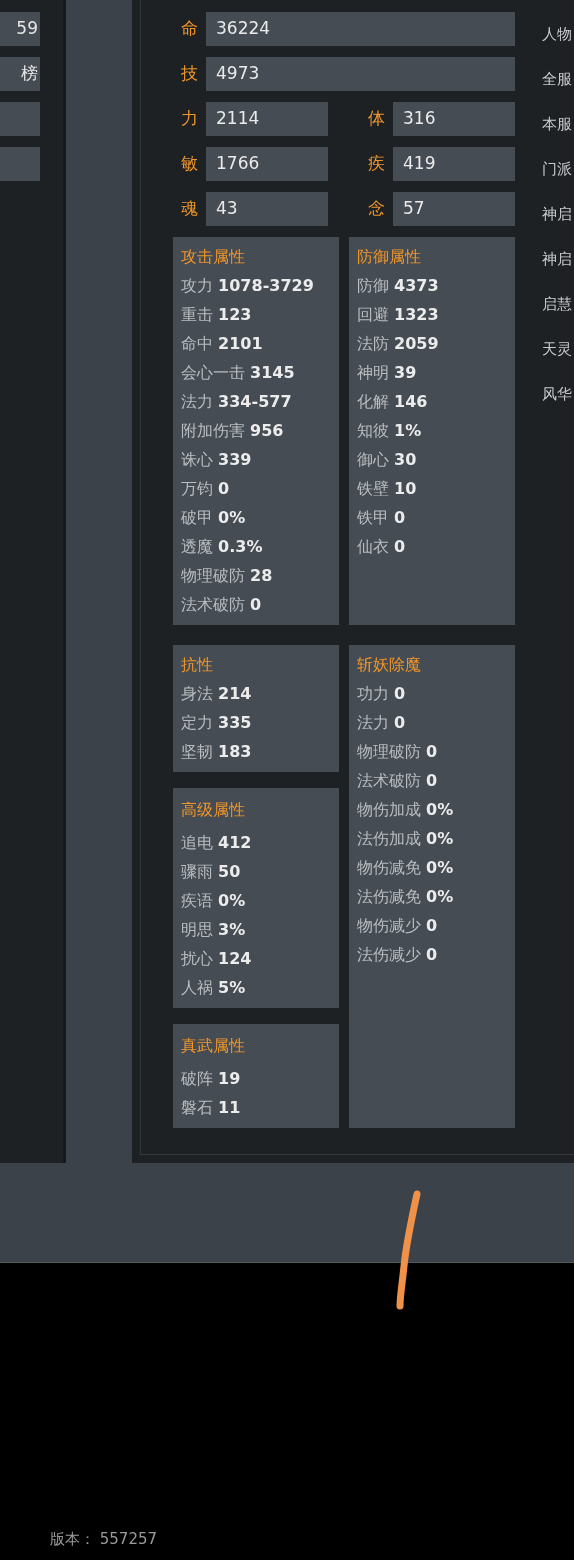  I want to click on stat-line: 疾语 0%, so click(214, 901).